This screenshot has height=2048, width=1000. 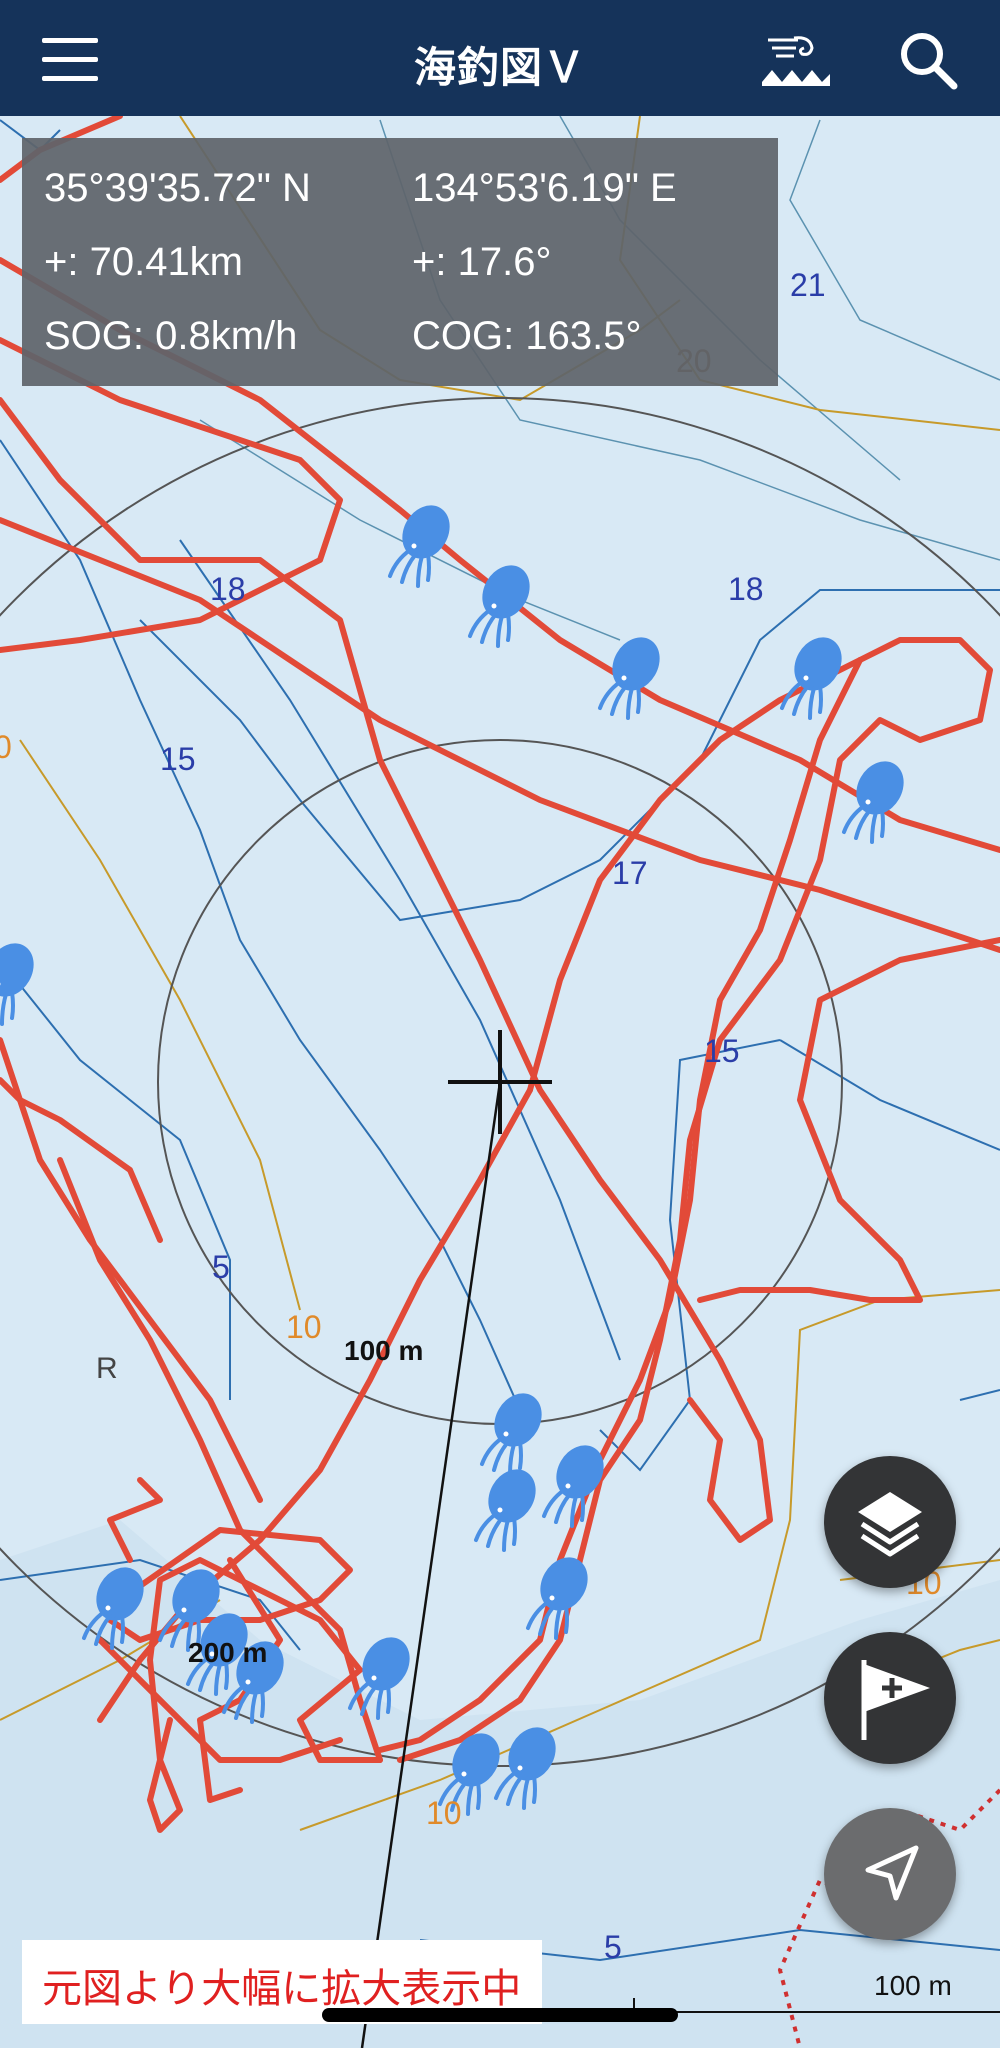 I want to click on layers-icon, so click(x=890, y=1524).